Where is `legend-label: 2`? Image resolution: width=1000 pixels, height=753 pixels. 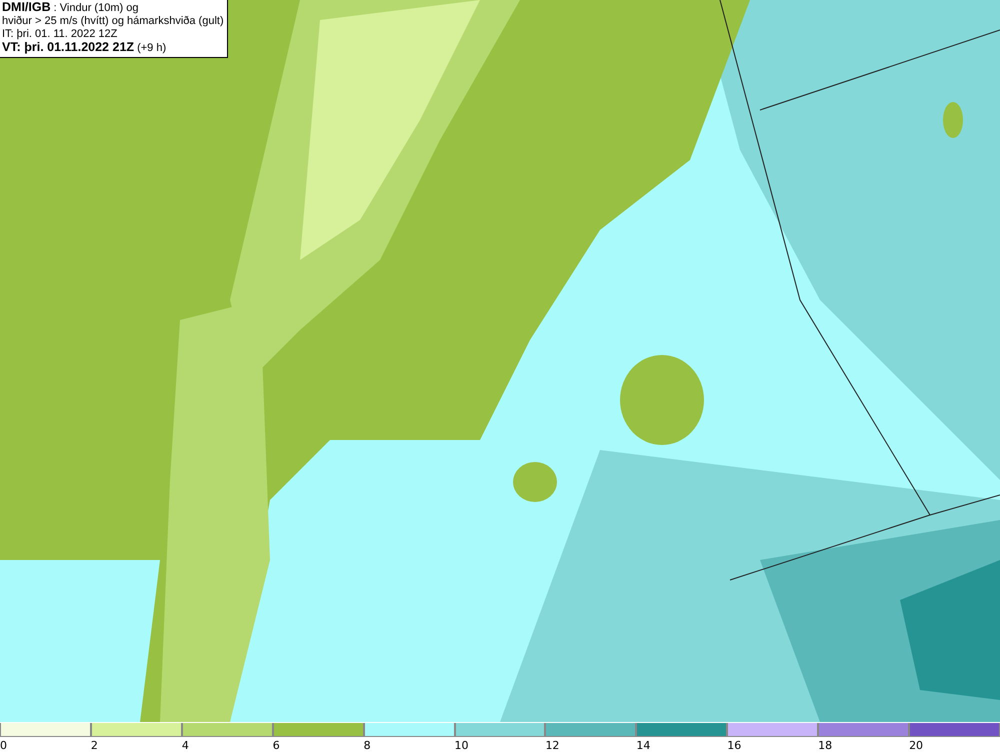
legend-label: 2 is located at coordinates (94, 746).